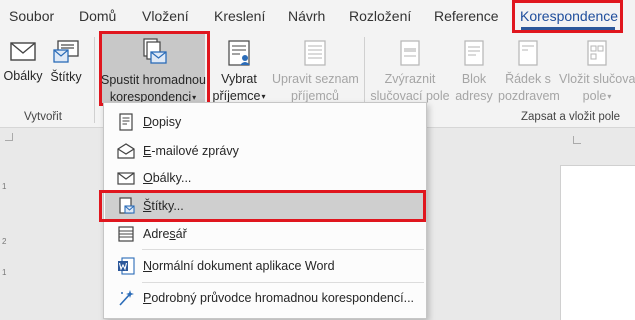 The height and width of the screenshot is (320, 635). Describe the element at coordinates (239, 16) in the screenshot. I see `tab-kresleni: Kreslení` at that location.